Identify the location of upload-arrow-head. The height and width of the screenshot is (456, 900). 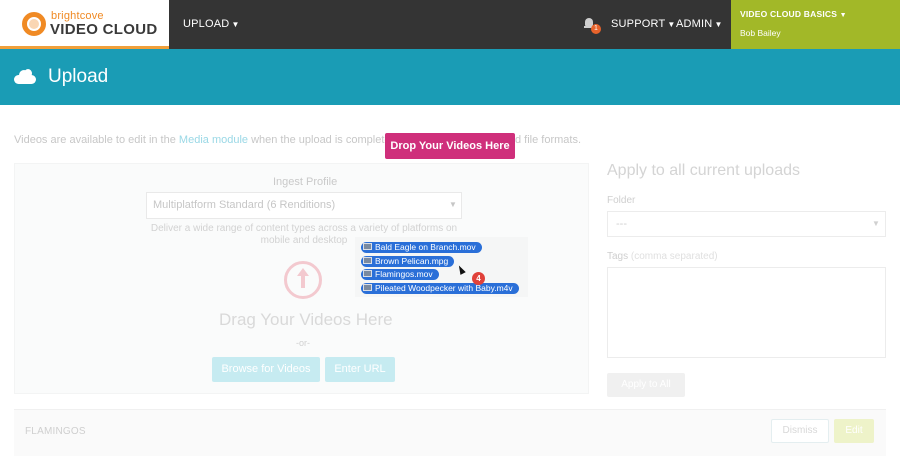
(303, 272).